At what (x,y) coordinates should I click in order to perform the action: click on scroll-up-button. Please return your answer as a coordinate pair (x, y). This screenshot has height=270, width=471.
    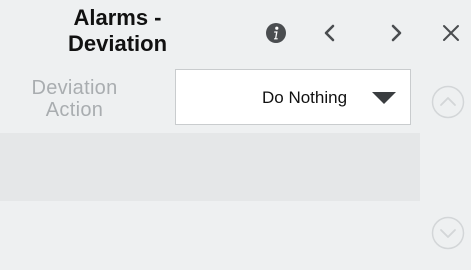
    Looking at the image, I should click on (448, 102).